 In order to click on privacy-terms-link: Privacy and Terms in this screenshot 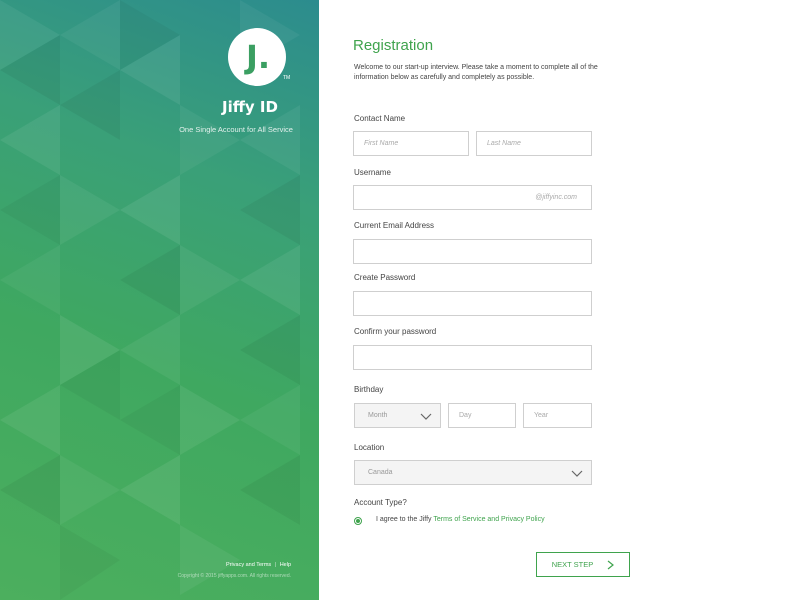, I will do `click(248, 565)`.